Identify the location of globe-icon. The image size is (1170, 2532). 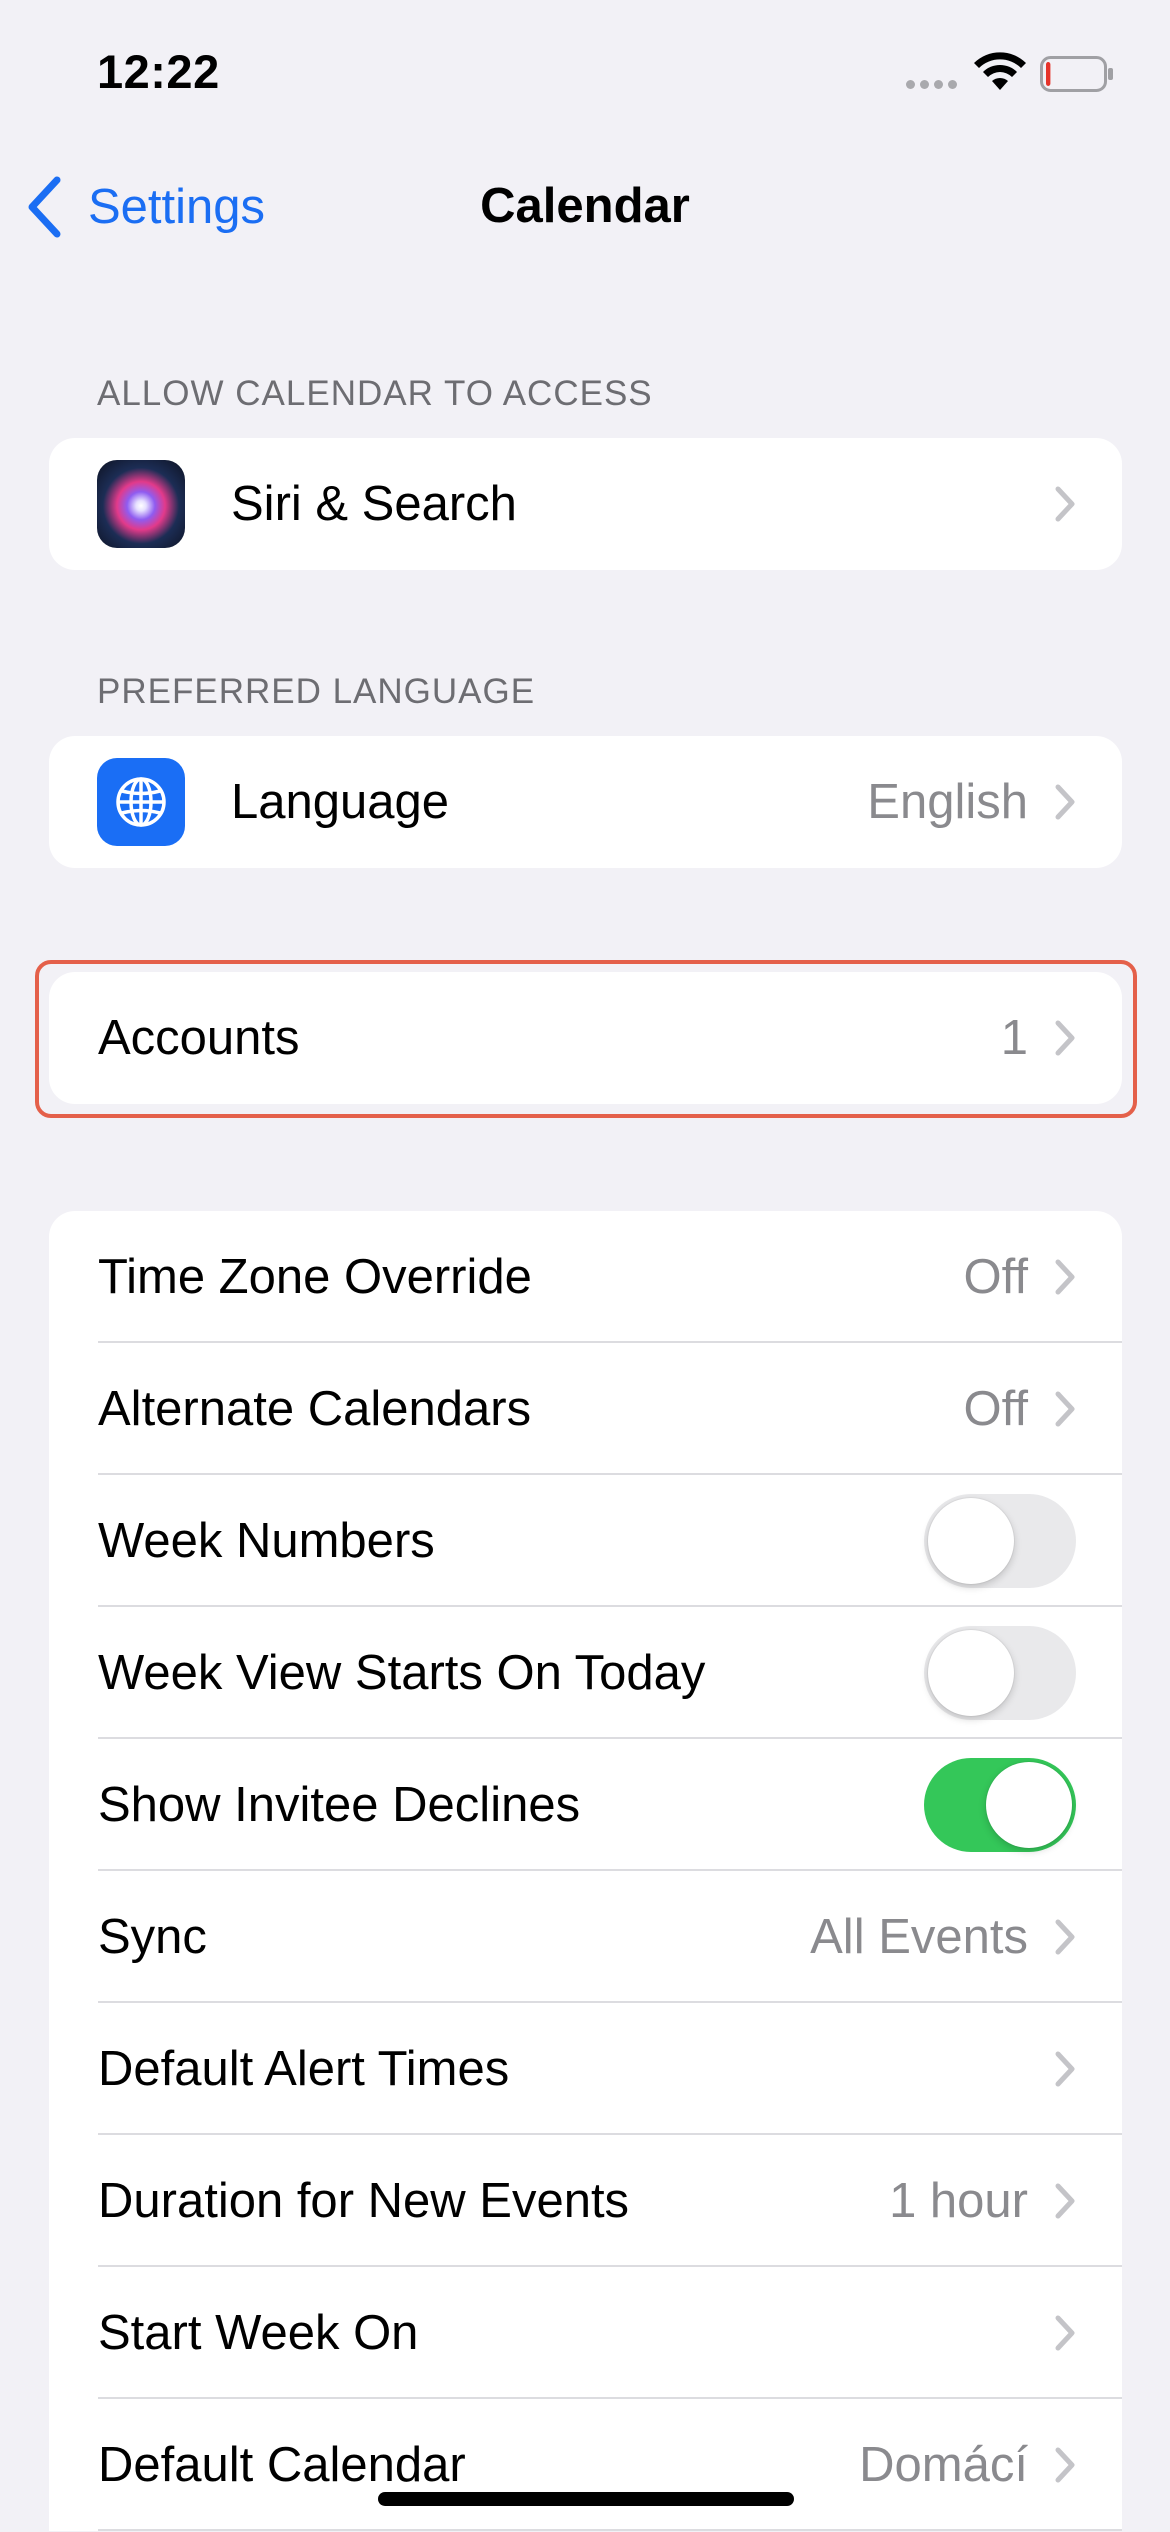
(141, 802).